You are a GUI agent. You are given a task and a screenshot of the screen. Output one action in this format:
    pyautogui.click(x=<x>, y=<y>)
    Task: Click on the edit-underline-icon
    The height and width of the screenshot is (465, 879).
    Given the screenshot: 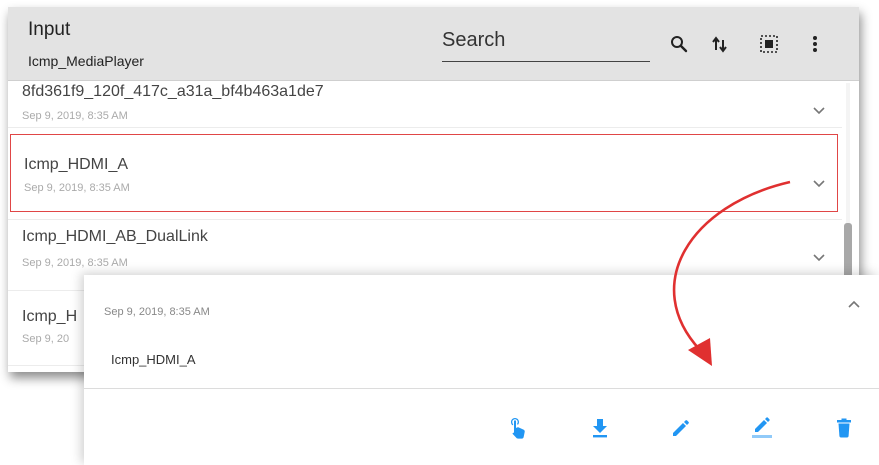 What is the action you would take?
    pyautogui.click(x=762, y=428)
    